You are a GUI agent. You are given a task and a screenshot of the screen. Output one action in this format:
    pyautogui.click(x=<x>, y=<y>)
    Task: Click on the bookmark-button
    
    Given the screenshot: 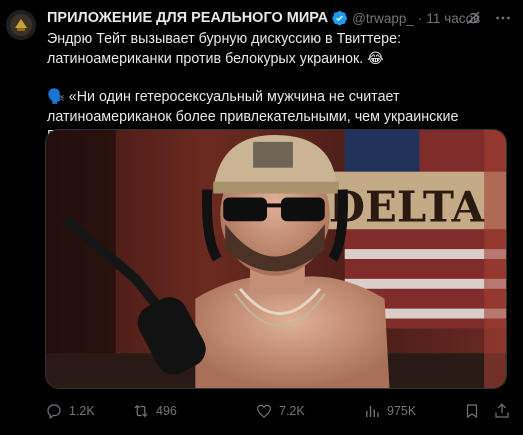 What is the action you would take?
    pyautogui.click(x=475, y=411)
    